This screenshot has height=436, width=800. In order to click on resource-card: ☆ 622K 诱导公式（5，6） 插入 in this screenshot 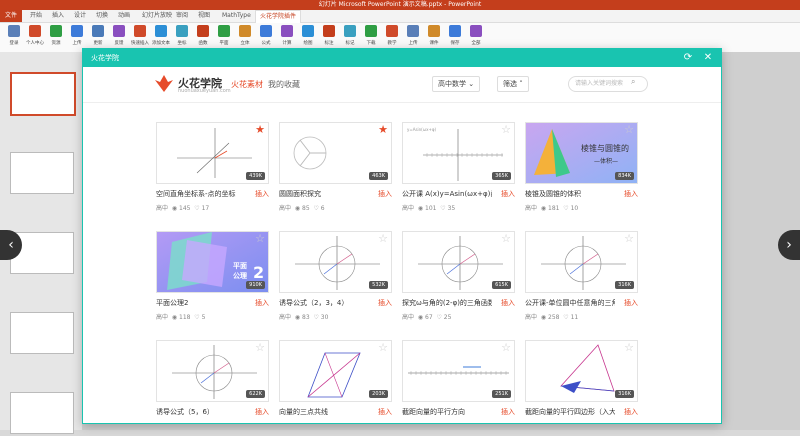, I will do `click(212, 388)`.